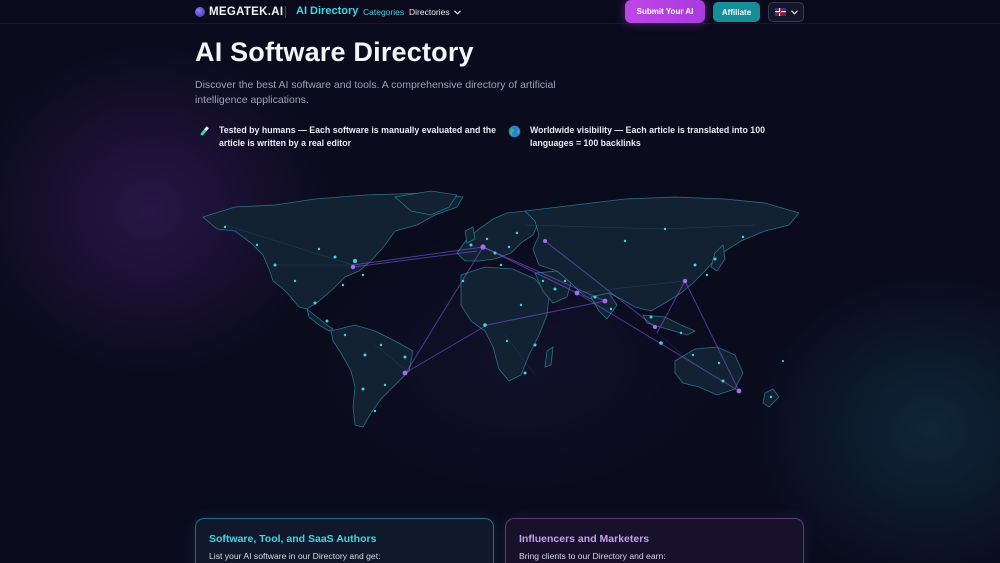  What do you see at coordinates (592, 556) in the screenshot?
I see `card-text: Bring clients to our Directory and earn:` at bounding box center [592, 556].